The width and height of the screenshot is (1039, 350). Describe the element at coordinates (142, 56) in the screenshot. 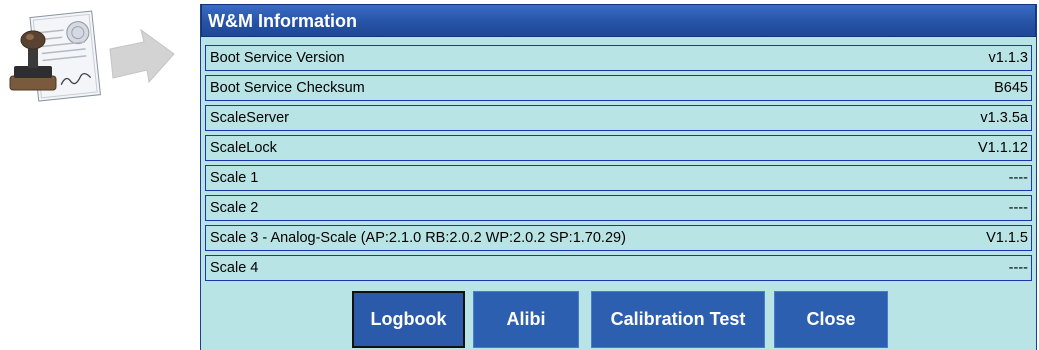

I see `arrow-right-icon` at that location.